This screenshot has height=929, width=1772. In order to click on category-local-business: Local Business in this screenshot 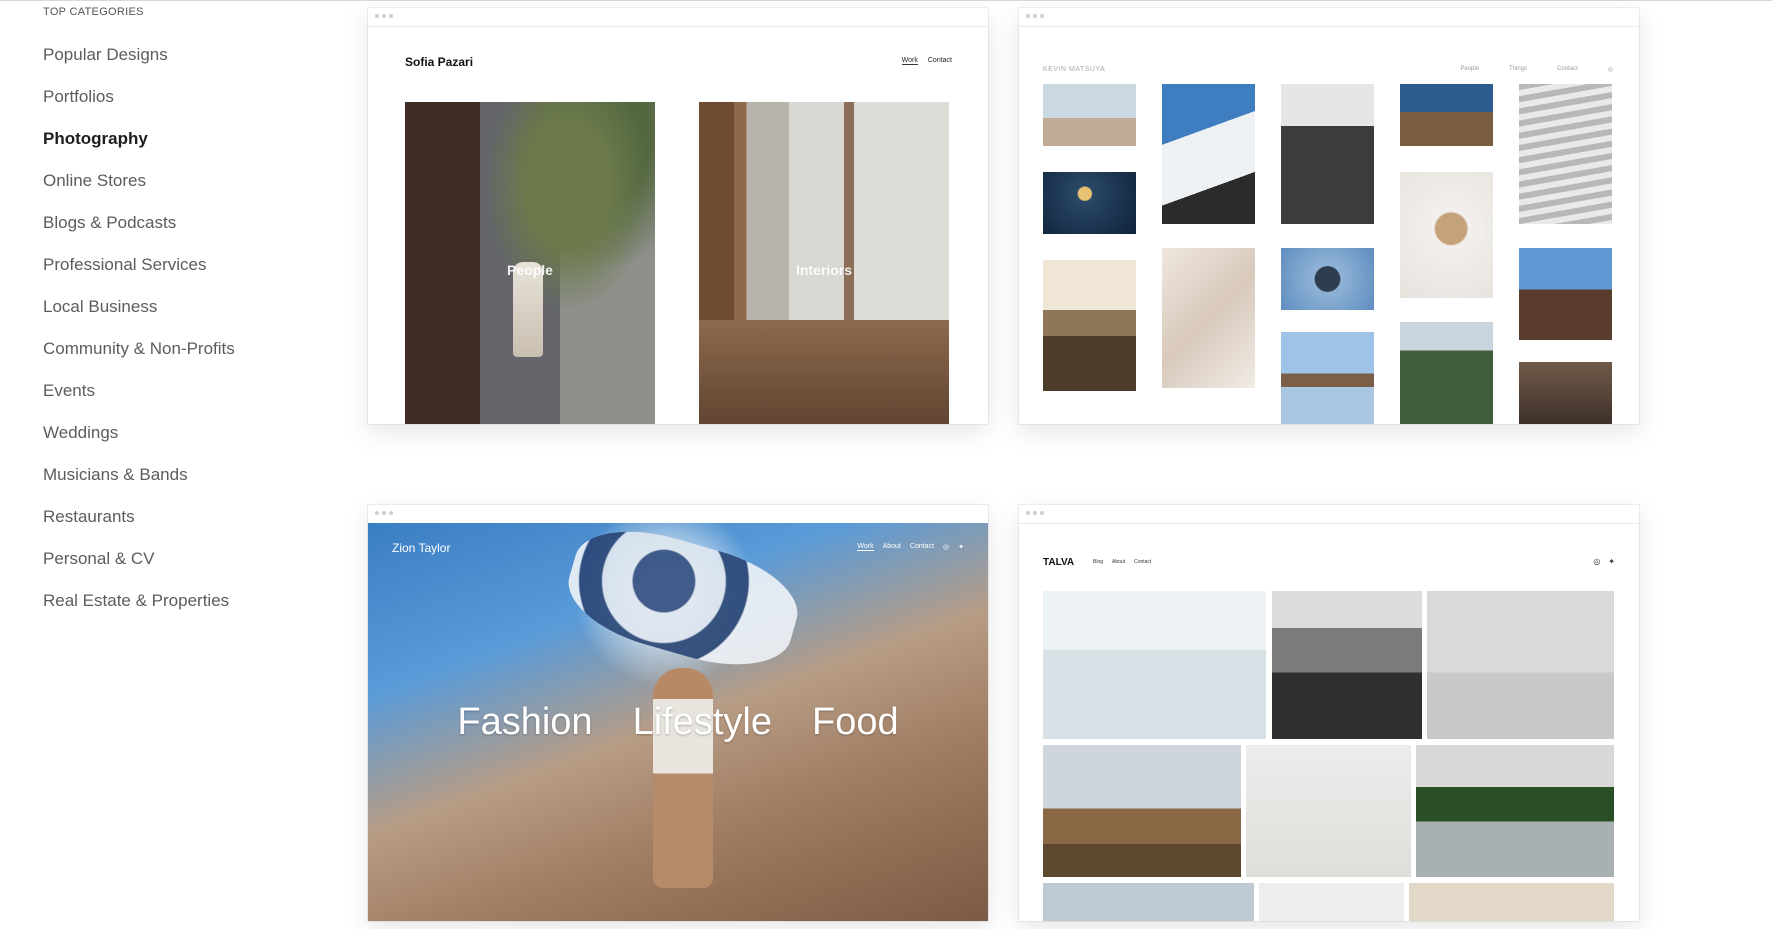, I will do `click(139, 317)`.